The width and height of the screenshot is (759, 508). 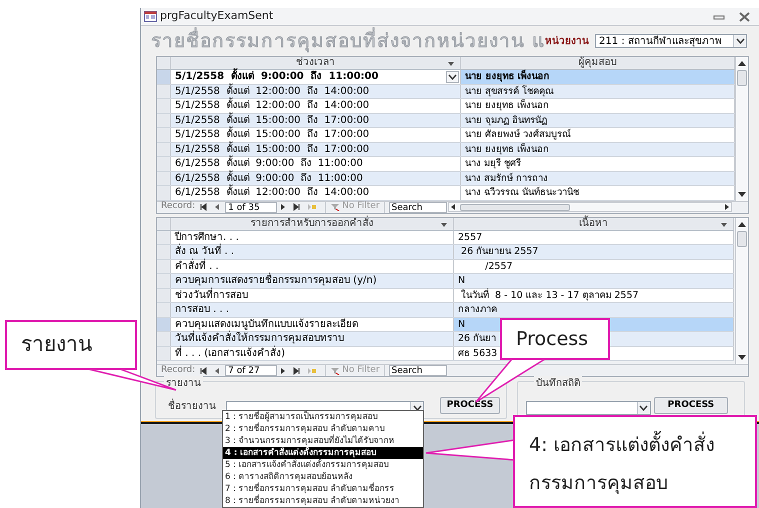 What do you see at coordinates (348, 40) in the screenshot?
I see `form-heading: รายชื่อกรรมการคุมสอบที่ส่งจากหน่วยงาน แ` at bounding box center [348, 40].